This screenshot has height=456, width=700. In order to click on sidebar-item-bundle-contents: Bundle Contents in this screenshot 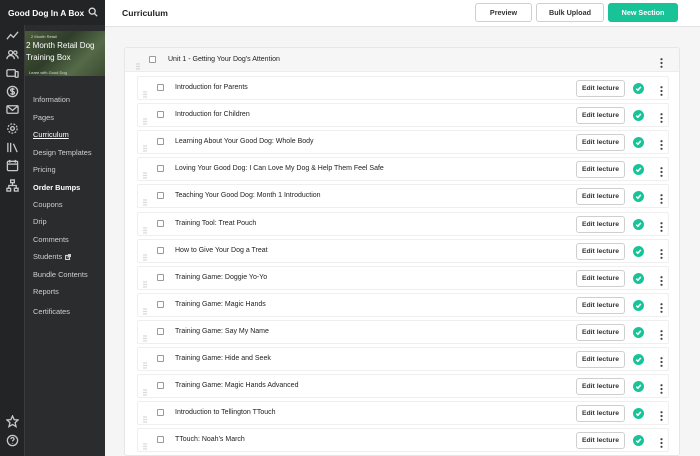, I will do `click(60, 274)`.